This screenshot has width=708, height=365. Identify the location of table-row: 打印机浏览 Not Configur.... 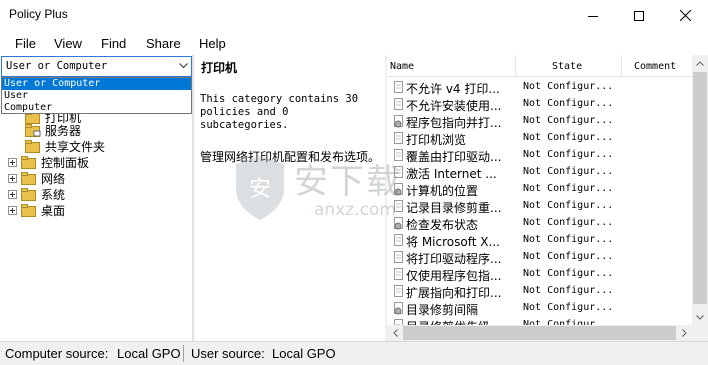
(539, 138).